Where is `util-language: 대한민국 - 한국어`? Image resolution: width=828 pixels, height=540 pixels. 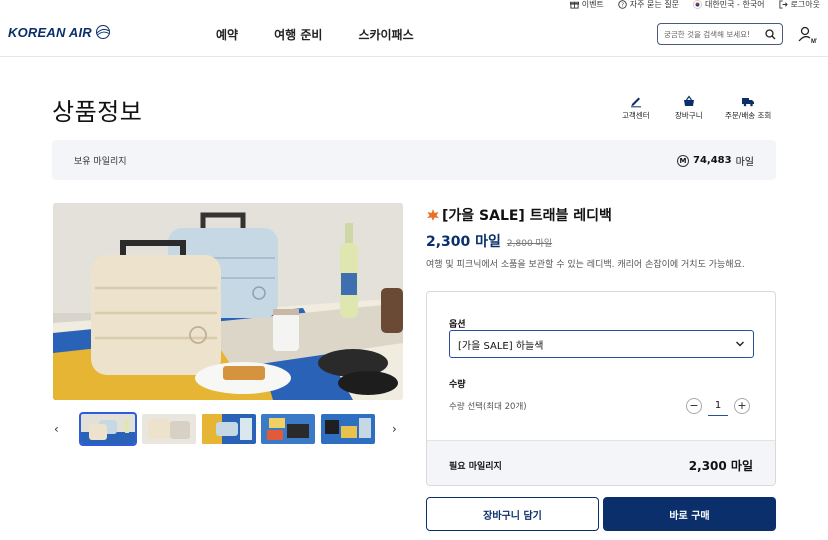 util-language: 대한민국 - 한국어 is located at coordinates (729, 5).